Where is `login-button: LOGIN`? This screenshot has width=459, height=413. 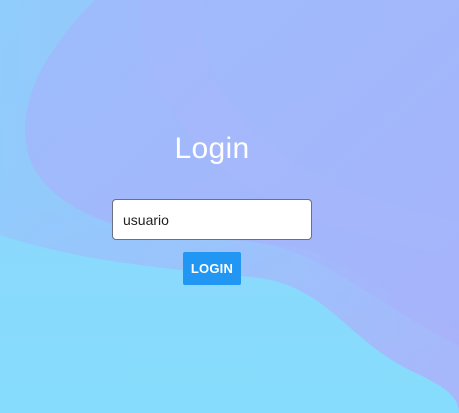 login-button: LOGIN is located at coordinates (212, 268).